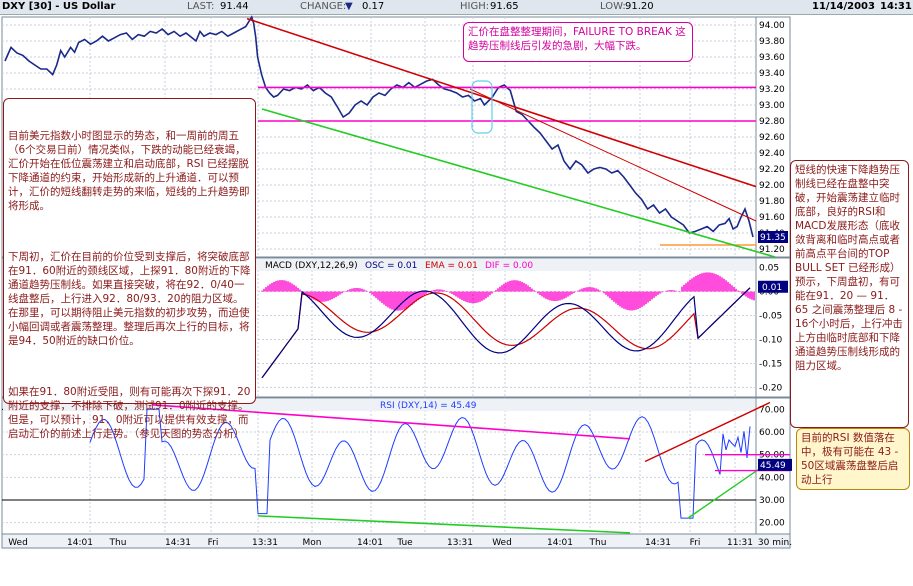  I want to click on price-tick-label: 92.80, so click(772, 122).